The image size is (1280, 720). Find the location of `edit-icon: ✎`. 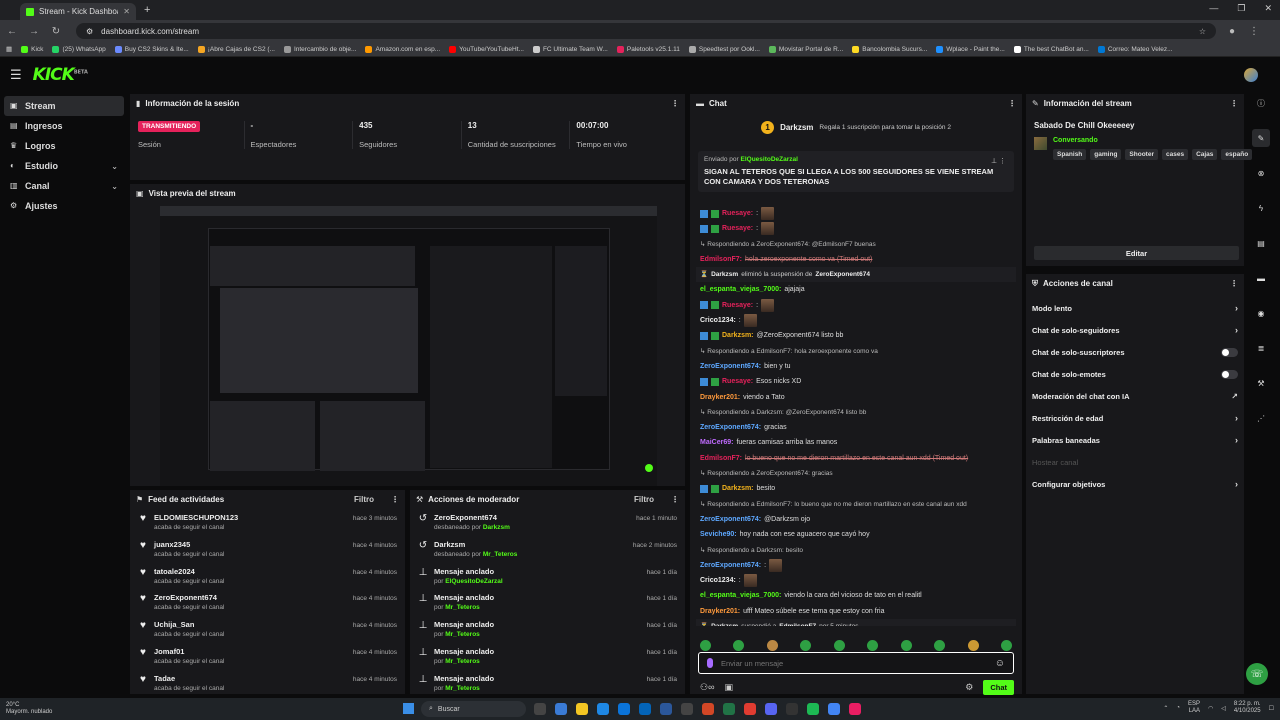

edit-icon: ✎ is located at coordinates (1261, 138).